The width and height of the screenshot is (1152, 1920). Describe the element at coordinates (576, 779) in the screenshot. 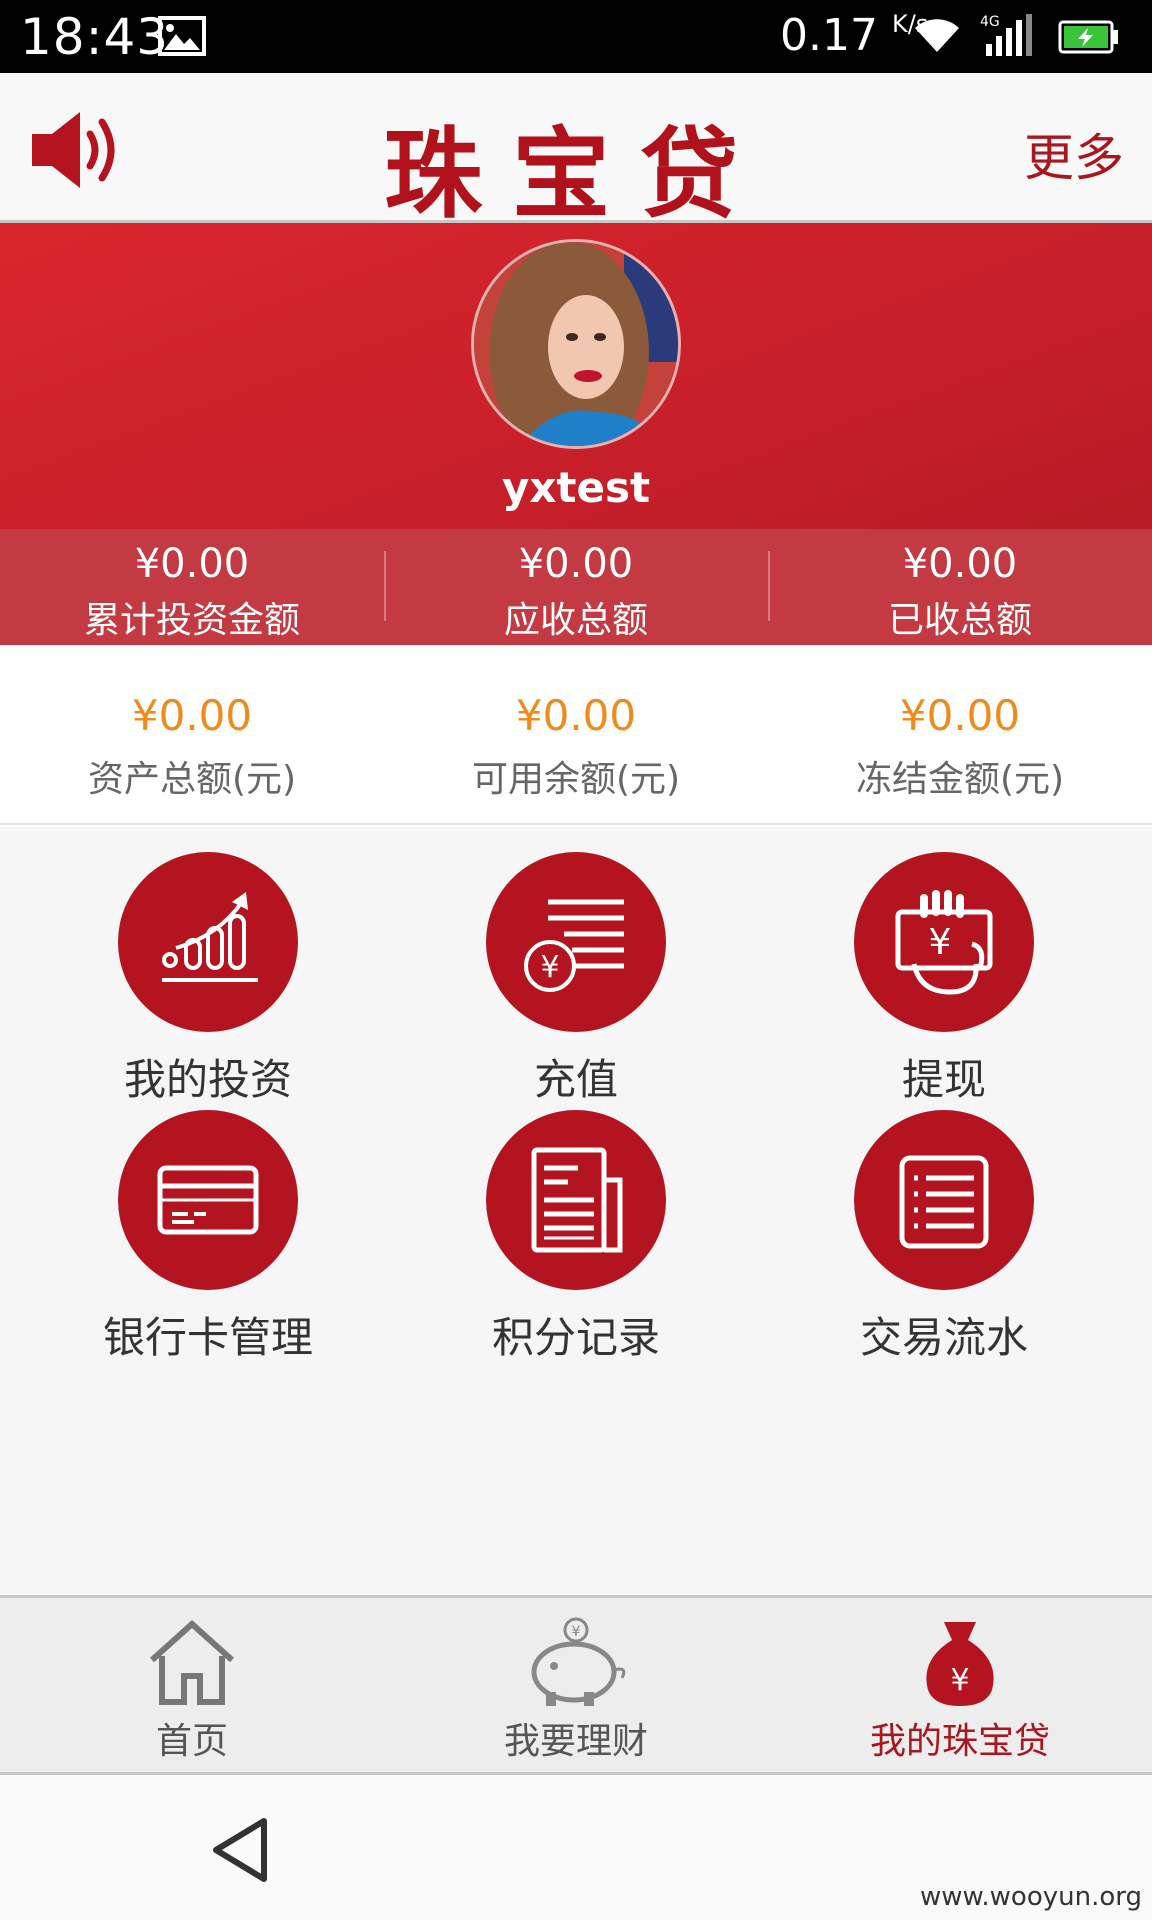

I see `balance-label: 可用余额(元)` at that location.